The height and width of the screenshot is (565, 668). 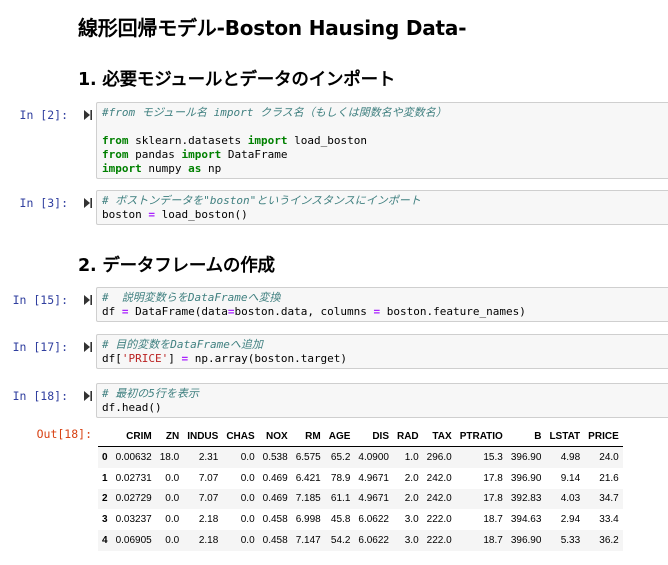 What do you see at coordinates (203, 436) in the screenshot?
I see `column-header: INDUS` at bounding box center [203, 436].